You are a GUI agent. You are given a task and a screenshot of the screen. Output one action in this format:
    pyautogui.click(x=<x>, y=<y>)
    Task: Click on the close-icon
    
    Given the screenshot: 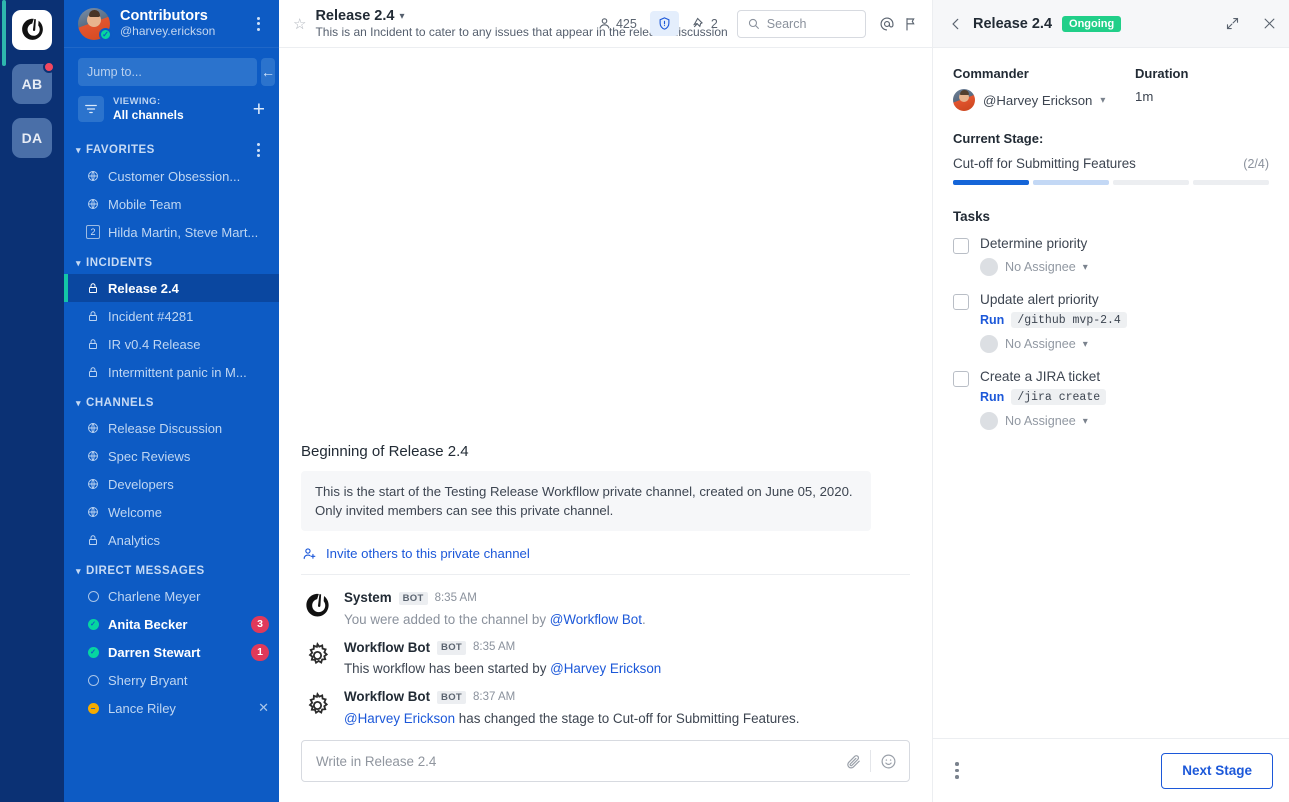 What is the action you would take?
    pyautogui.click(x=1269, y=23)
    